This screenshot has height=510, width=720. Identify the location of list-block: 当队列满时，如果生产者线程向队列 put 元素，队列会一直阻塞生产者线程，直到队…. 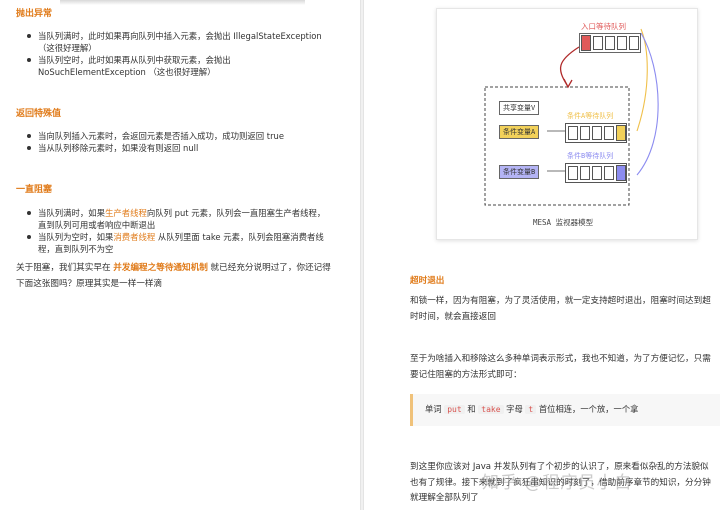
(179, 231).